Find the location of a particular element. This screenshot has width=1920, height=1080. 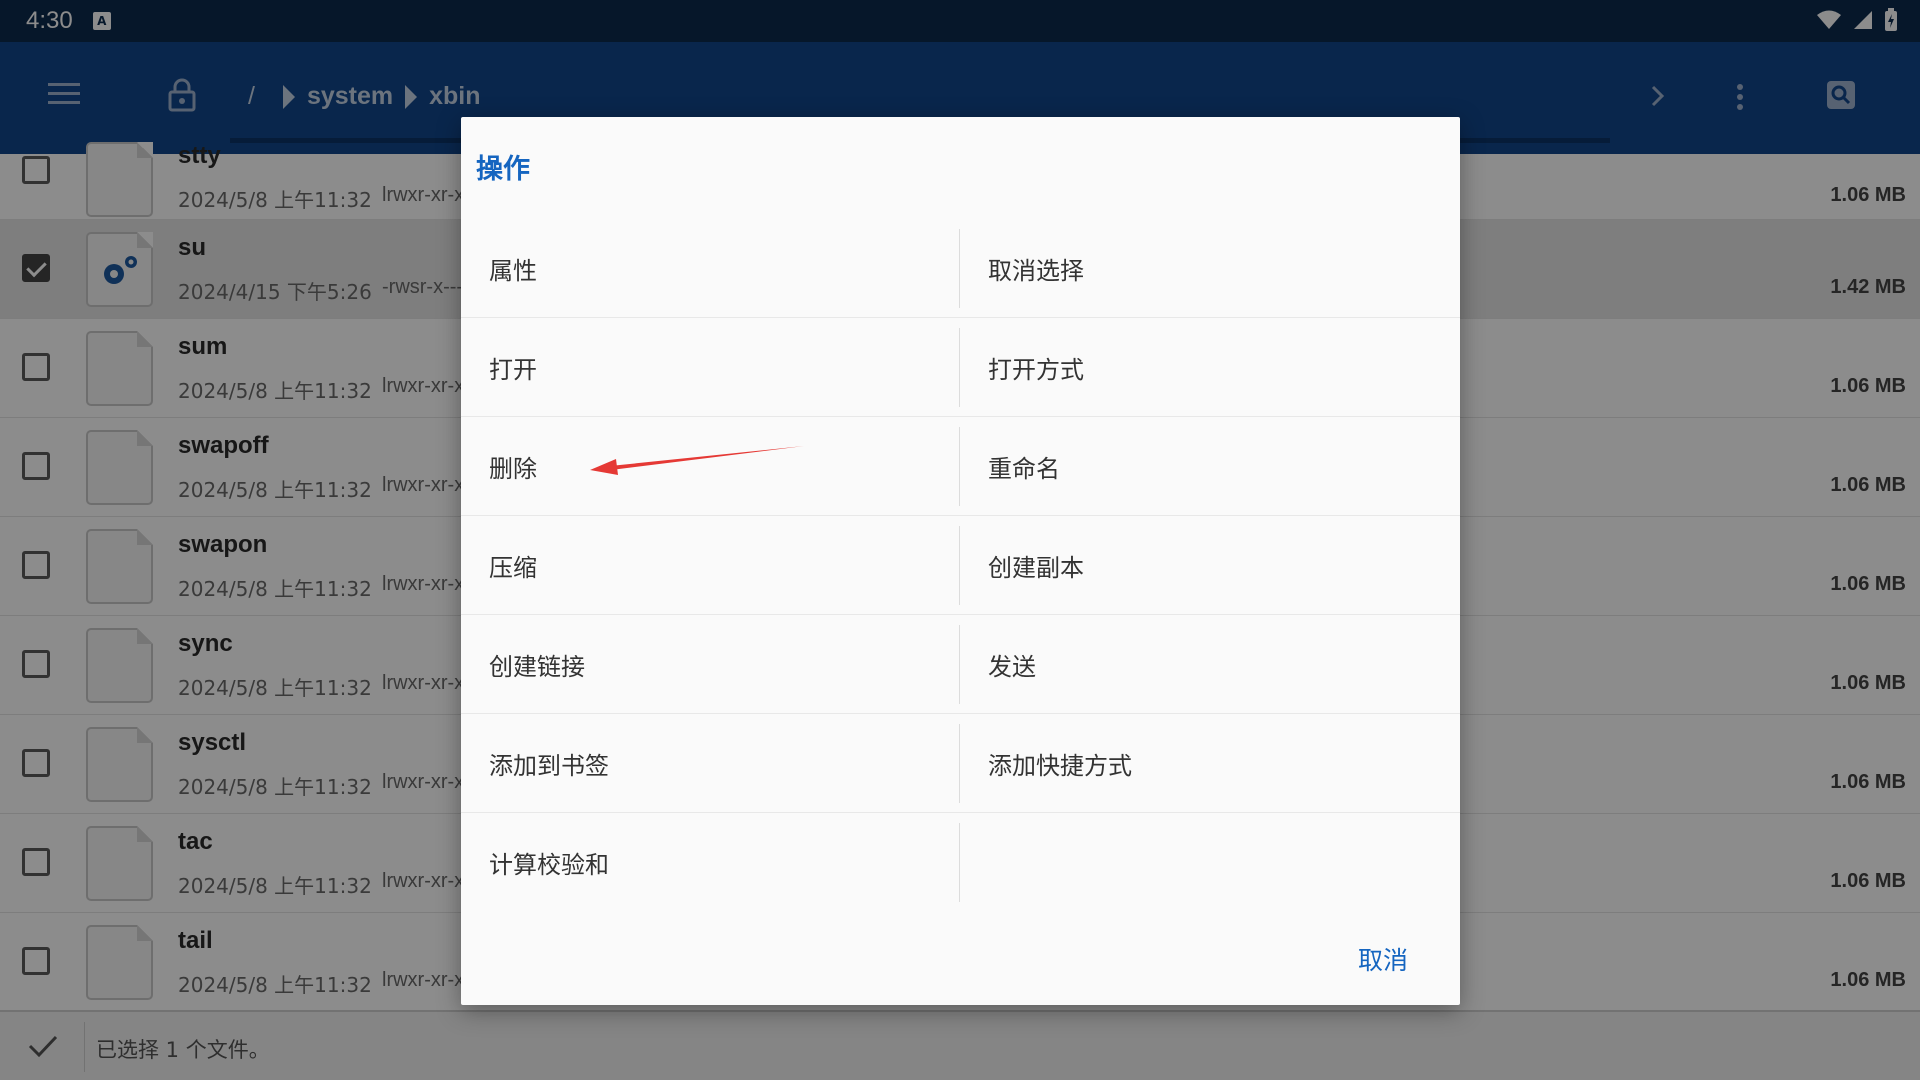

option-compress: 压缩 is located at coordinates (710, 565).